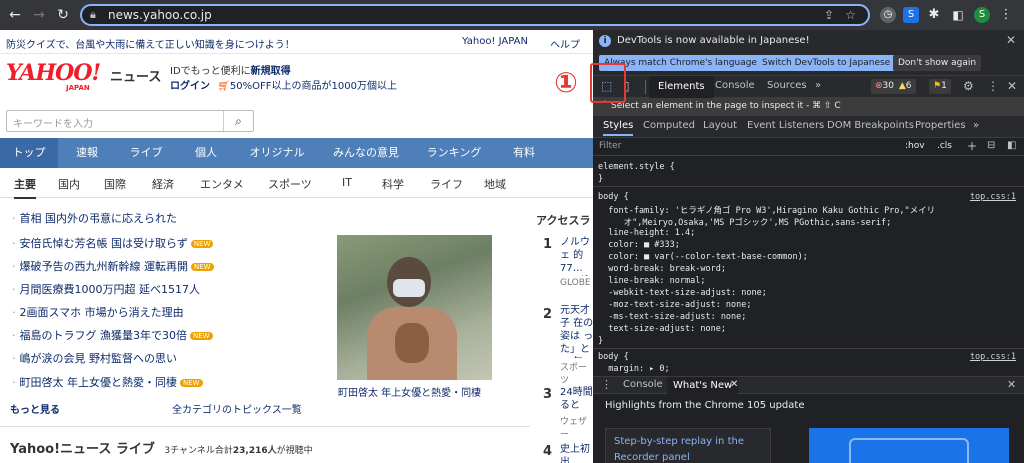 The image size is (1024, 463). Describe the element at coordinates (1011, 384) in the screenshot. I see `close-drawer-icon: ✕` at that location.